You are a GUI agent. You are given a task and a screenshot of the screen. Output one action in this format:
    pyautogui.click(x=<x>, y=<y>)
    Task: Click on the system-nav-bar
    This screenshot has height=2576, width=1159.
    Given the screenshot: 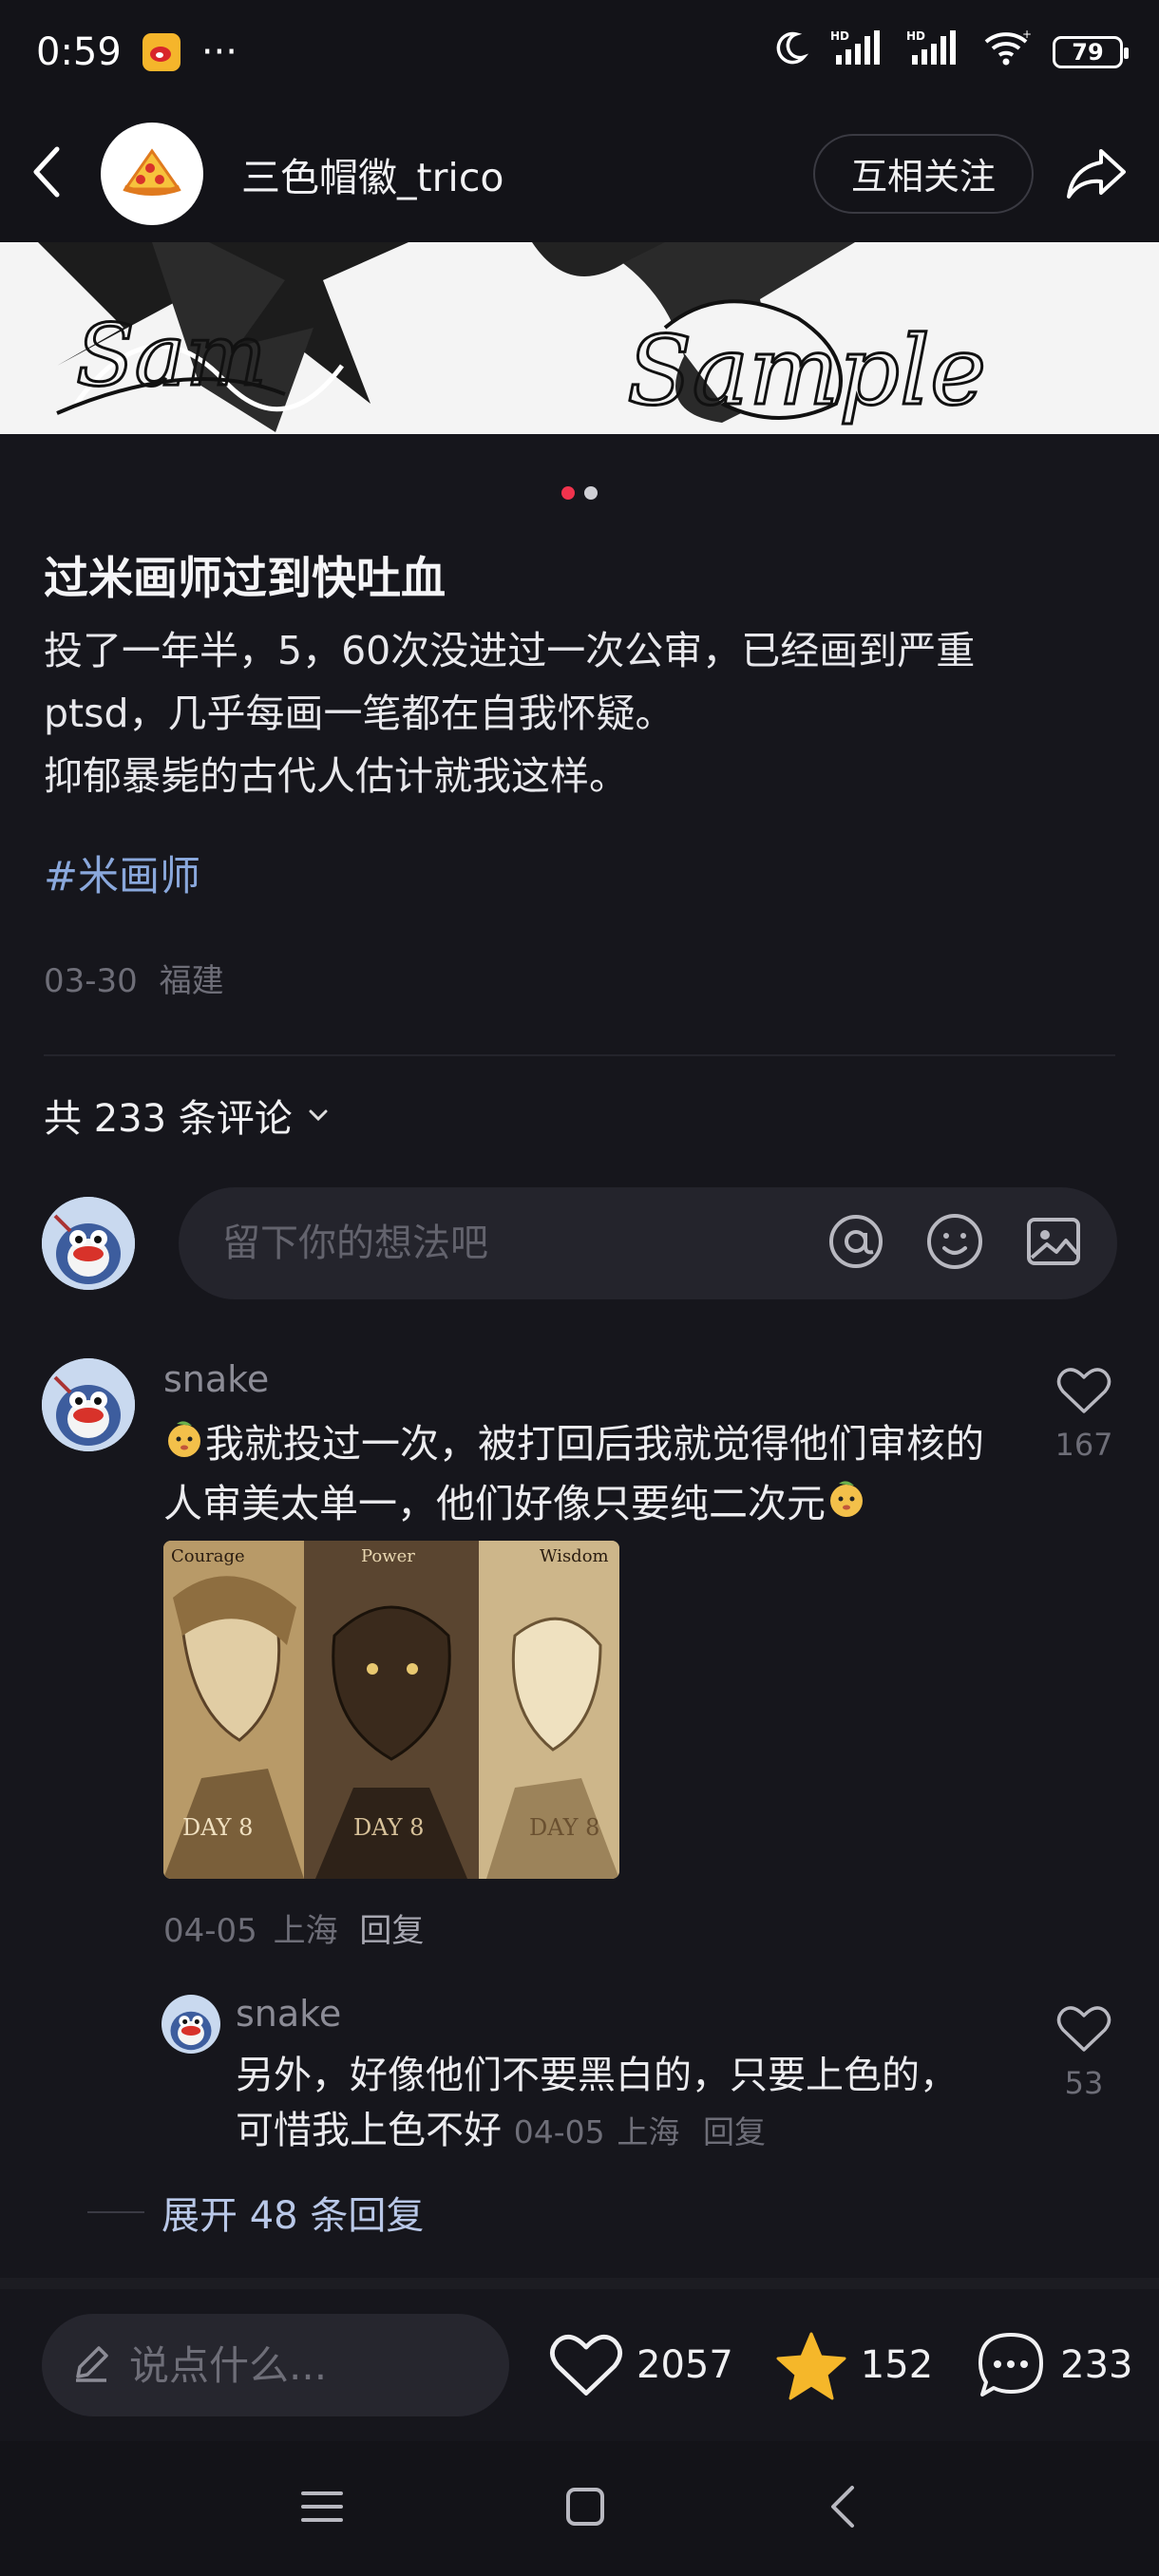 What is the action you would take?
    pyautogui.click(x=579, y=2508)
    